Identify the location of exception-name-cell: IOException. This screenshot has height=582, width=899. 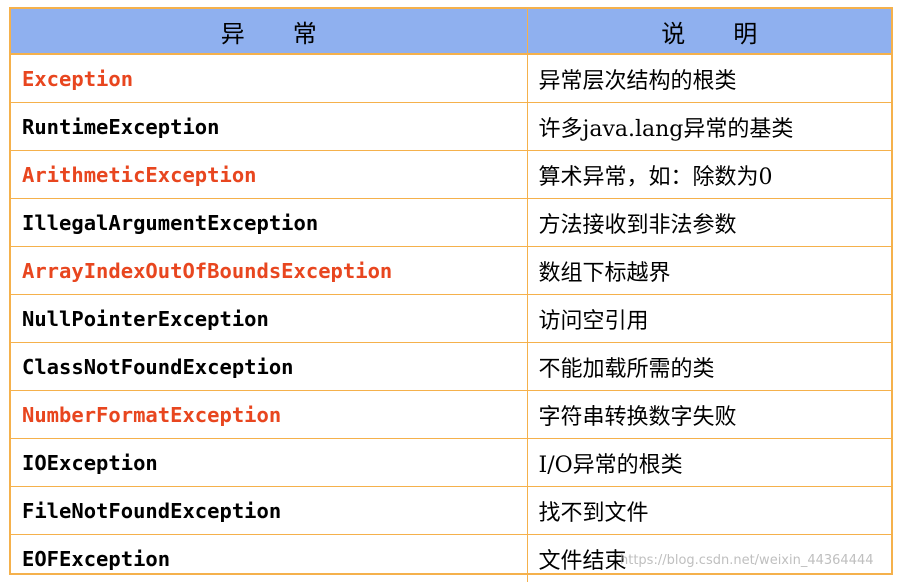
(269, 462).